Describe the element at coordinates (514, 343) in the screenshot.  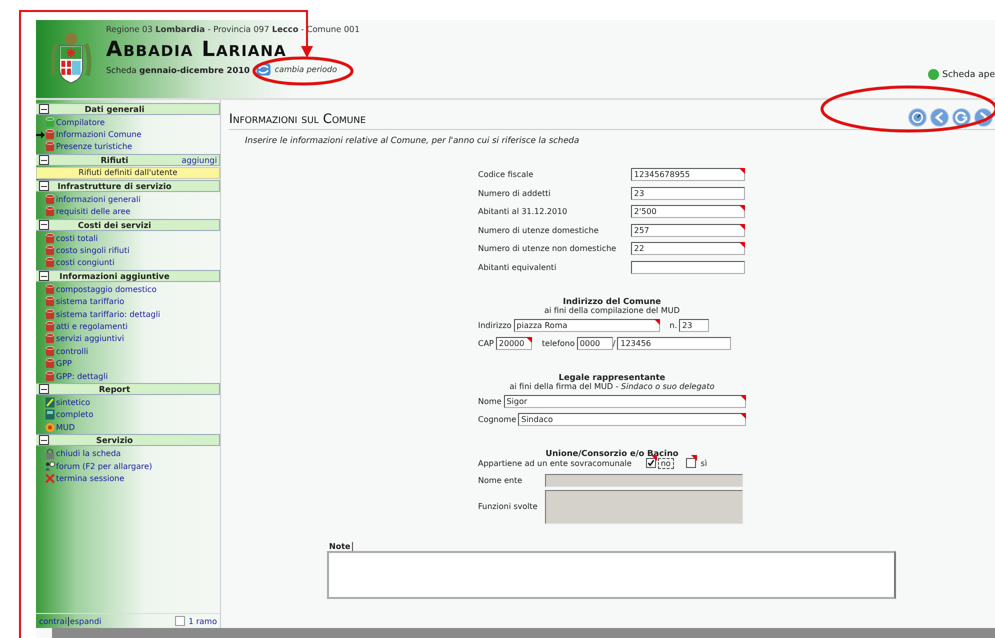
I see `input-field: 20000` at that location.